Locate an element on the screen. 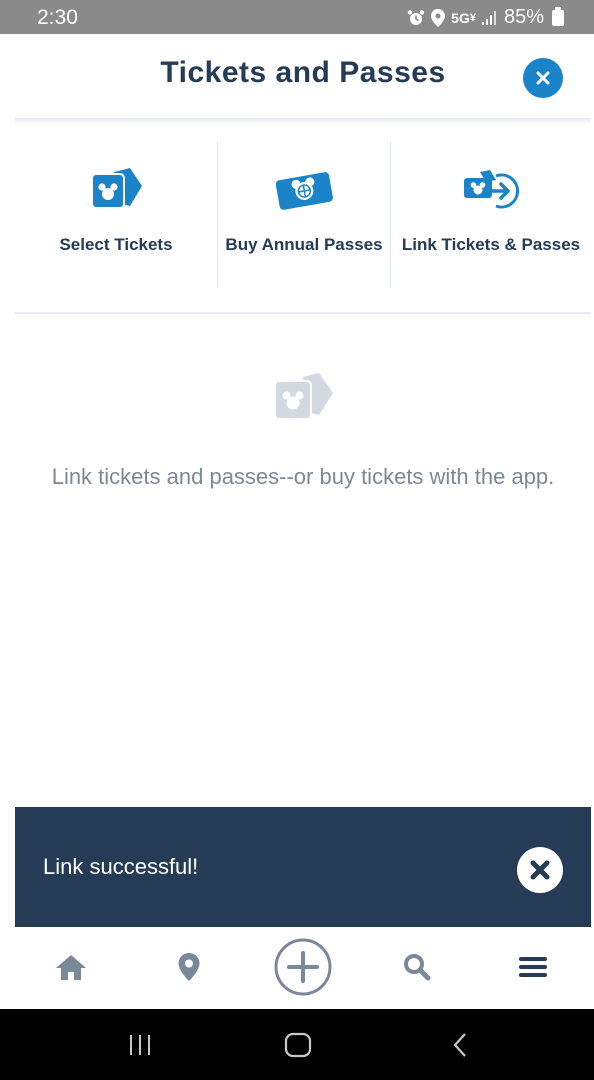 The image size is (594, 1080). status-icons: 5G ¥ 85% is located at coordinates (485, 17).